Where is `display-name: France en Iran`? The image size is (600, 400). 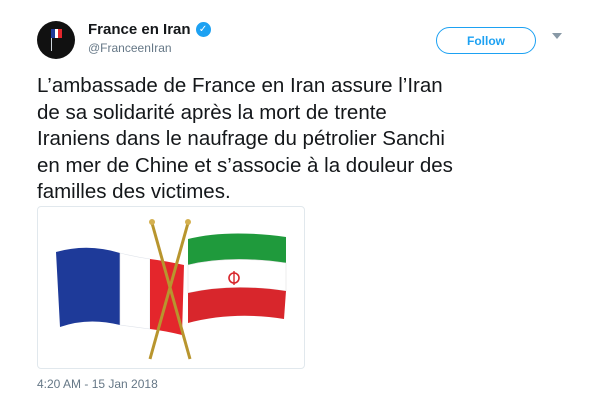
display-name: France en Iran is located at coordinates (139, 29).